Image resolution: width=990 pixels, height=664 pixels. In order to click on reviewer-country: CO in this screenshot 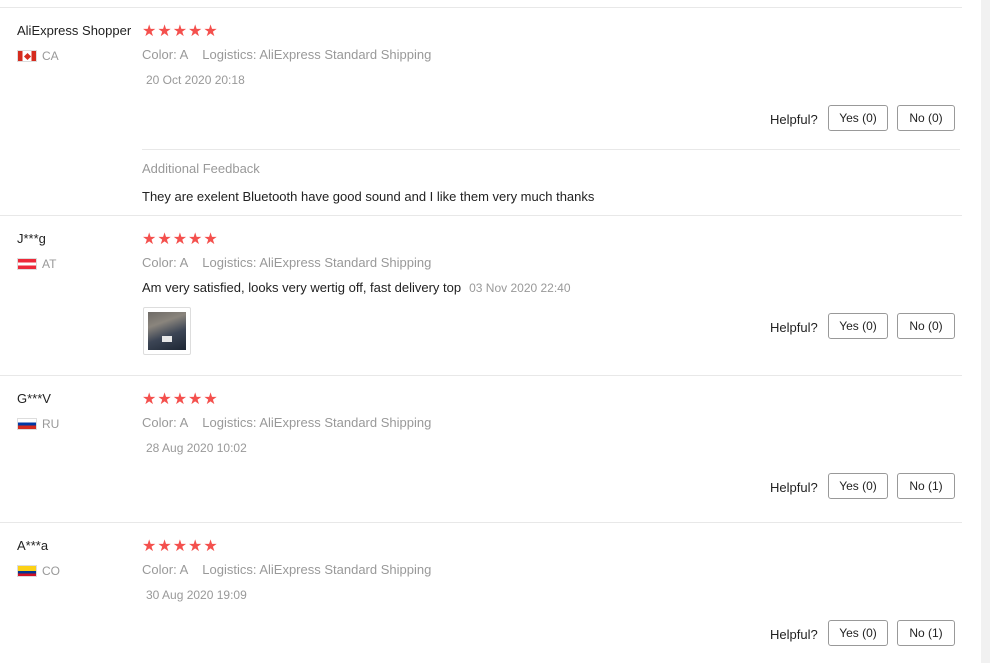, I will do `click(38, 571)`.